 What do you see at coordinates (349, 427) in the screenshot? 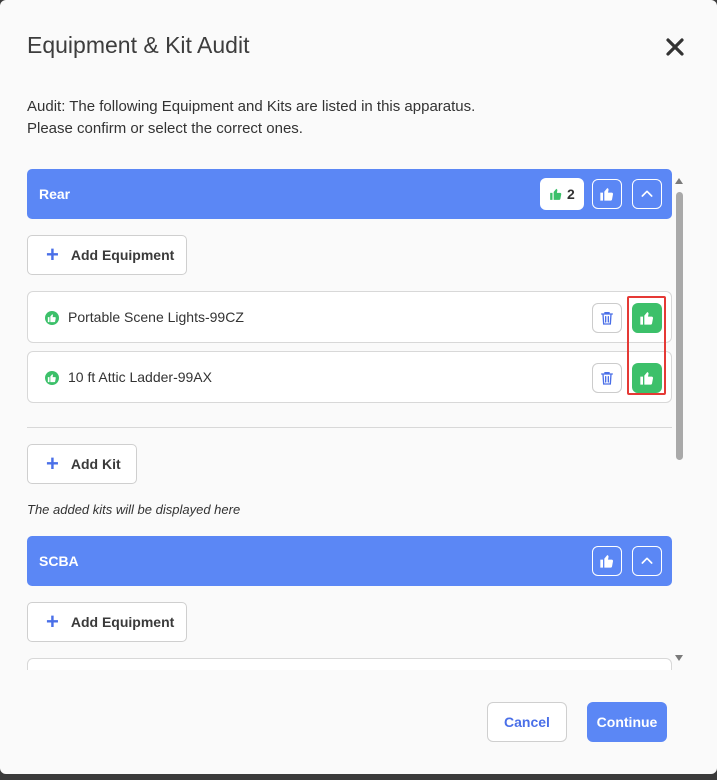
I see `divider` at bounding box center [349, 427].